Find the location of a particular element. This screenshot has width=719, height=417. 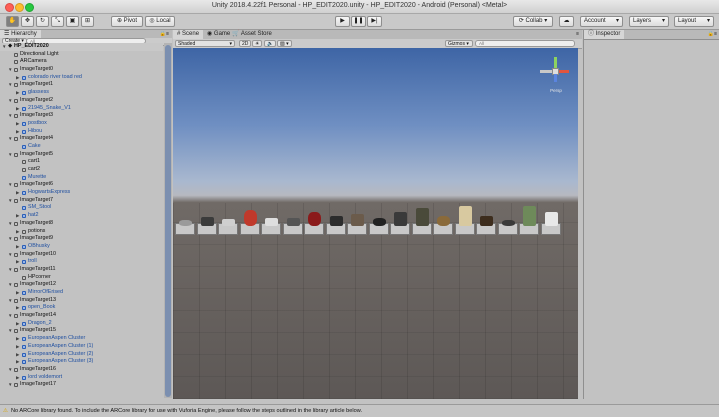

hierarchy-item: HPcorner is located at coordinates (81, 278).